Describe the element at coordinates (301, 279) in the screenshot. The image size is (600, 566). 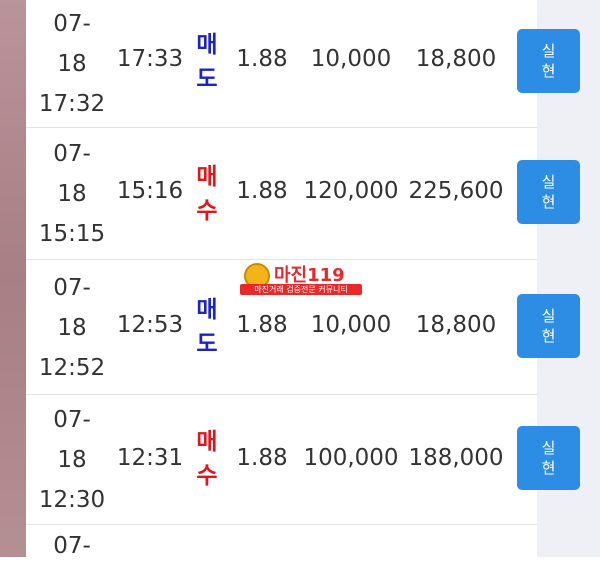
I see `watermark-logo: 마진119 마진거래 검증전문 커뮤니티` at that location.